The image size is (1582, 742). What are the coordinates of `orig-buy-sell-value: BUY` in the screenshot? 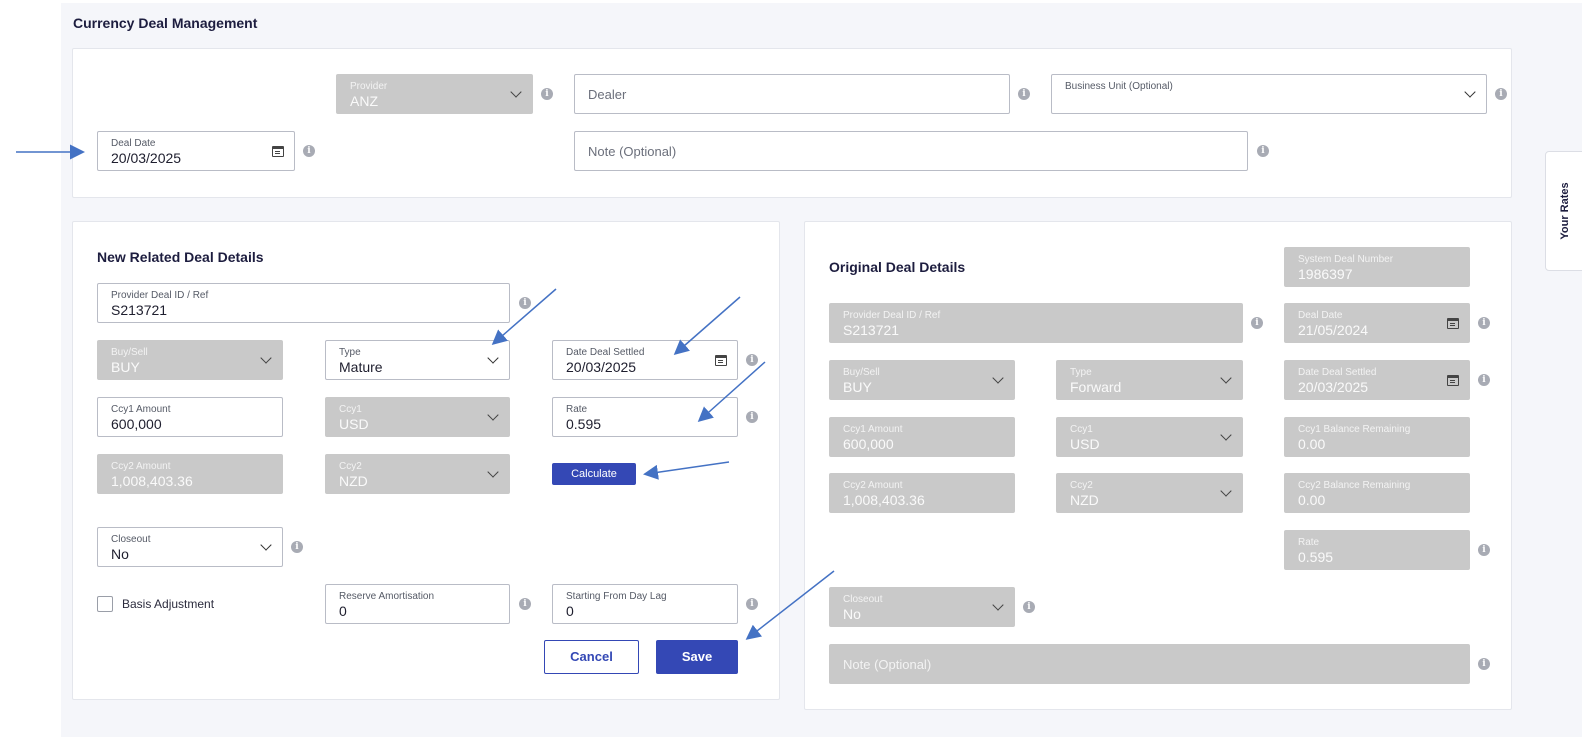 It's located at (857, 387).